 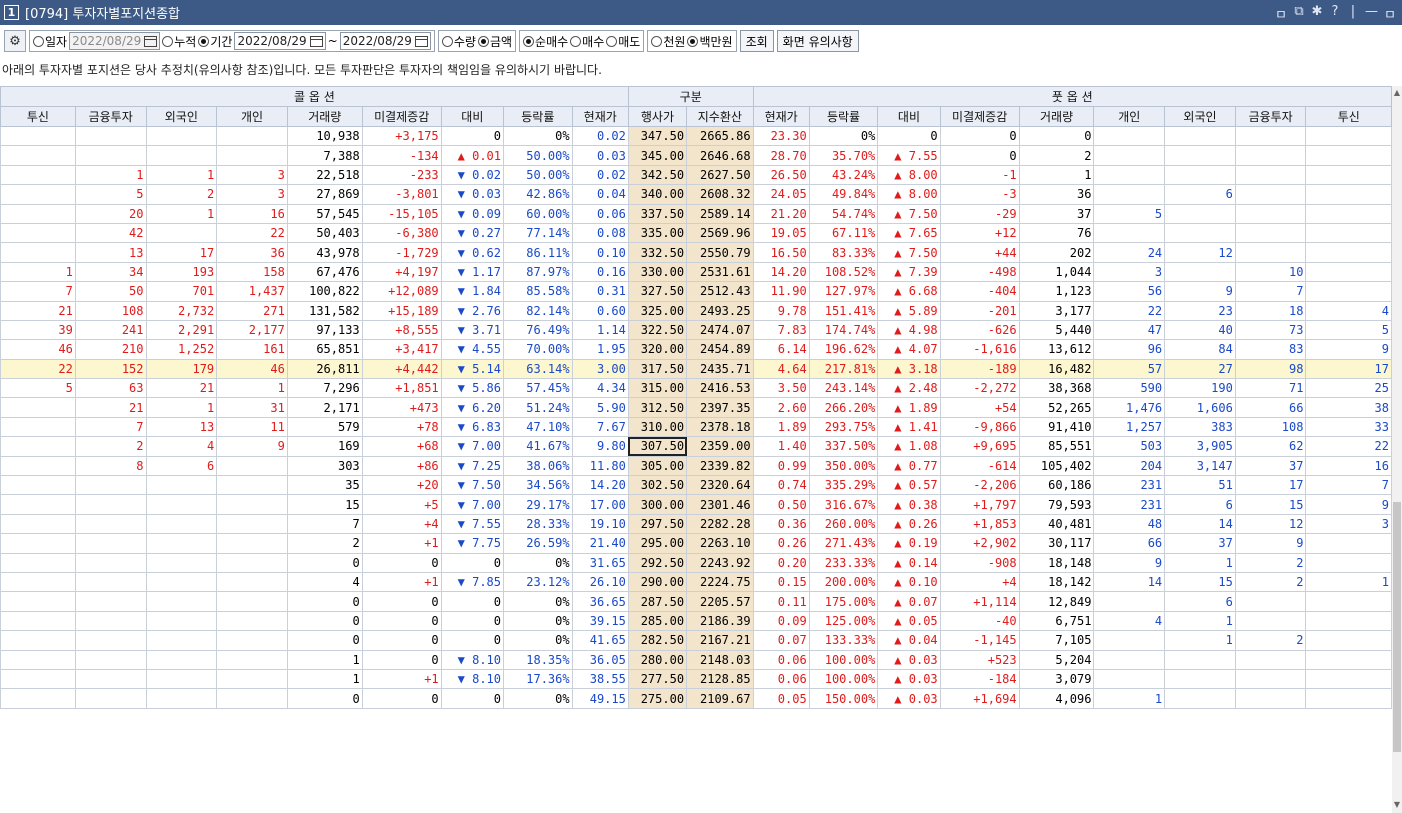 What do you see at coordinates (657, 116) in the screenshot?
I see `column-header: 행사가` at bounding box center [657, 116].